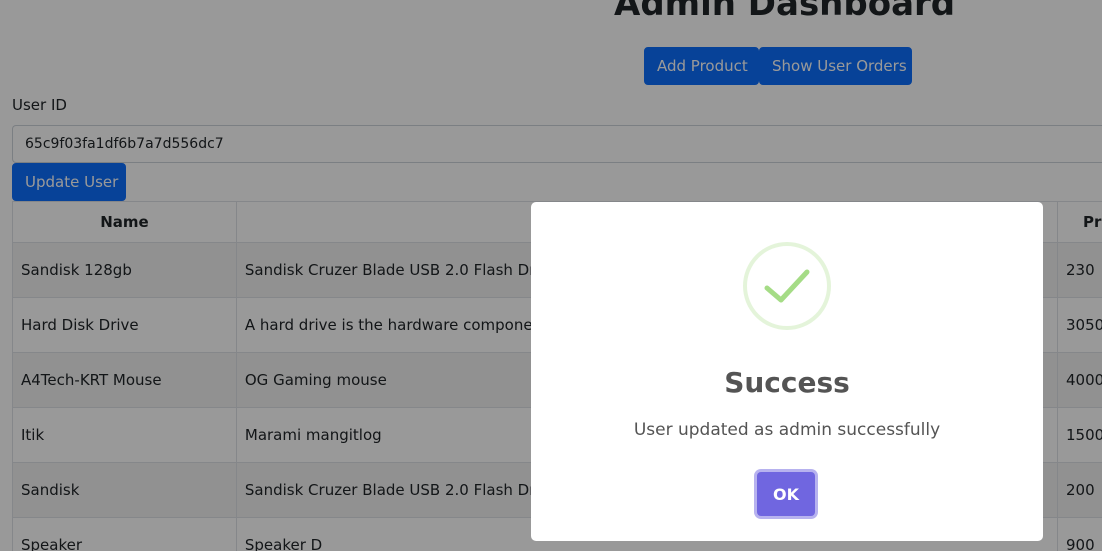  Describe the element at coordinates (786, 494) in the screenshot. I see `ok-button: OK` at that location.